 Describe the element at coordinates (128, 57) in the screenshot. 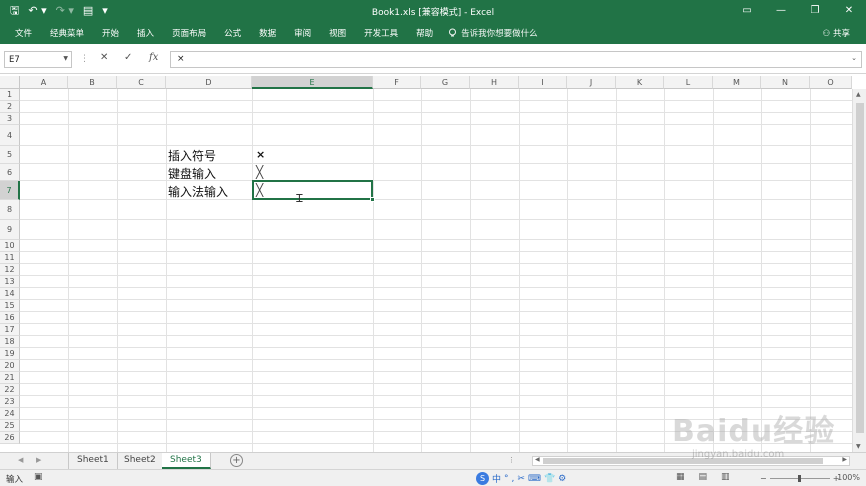

I see `confirm-entry-icon: ✓` at that location.